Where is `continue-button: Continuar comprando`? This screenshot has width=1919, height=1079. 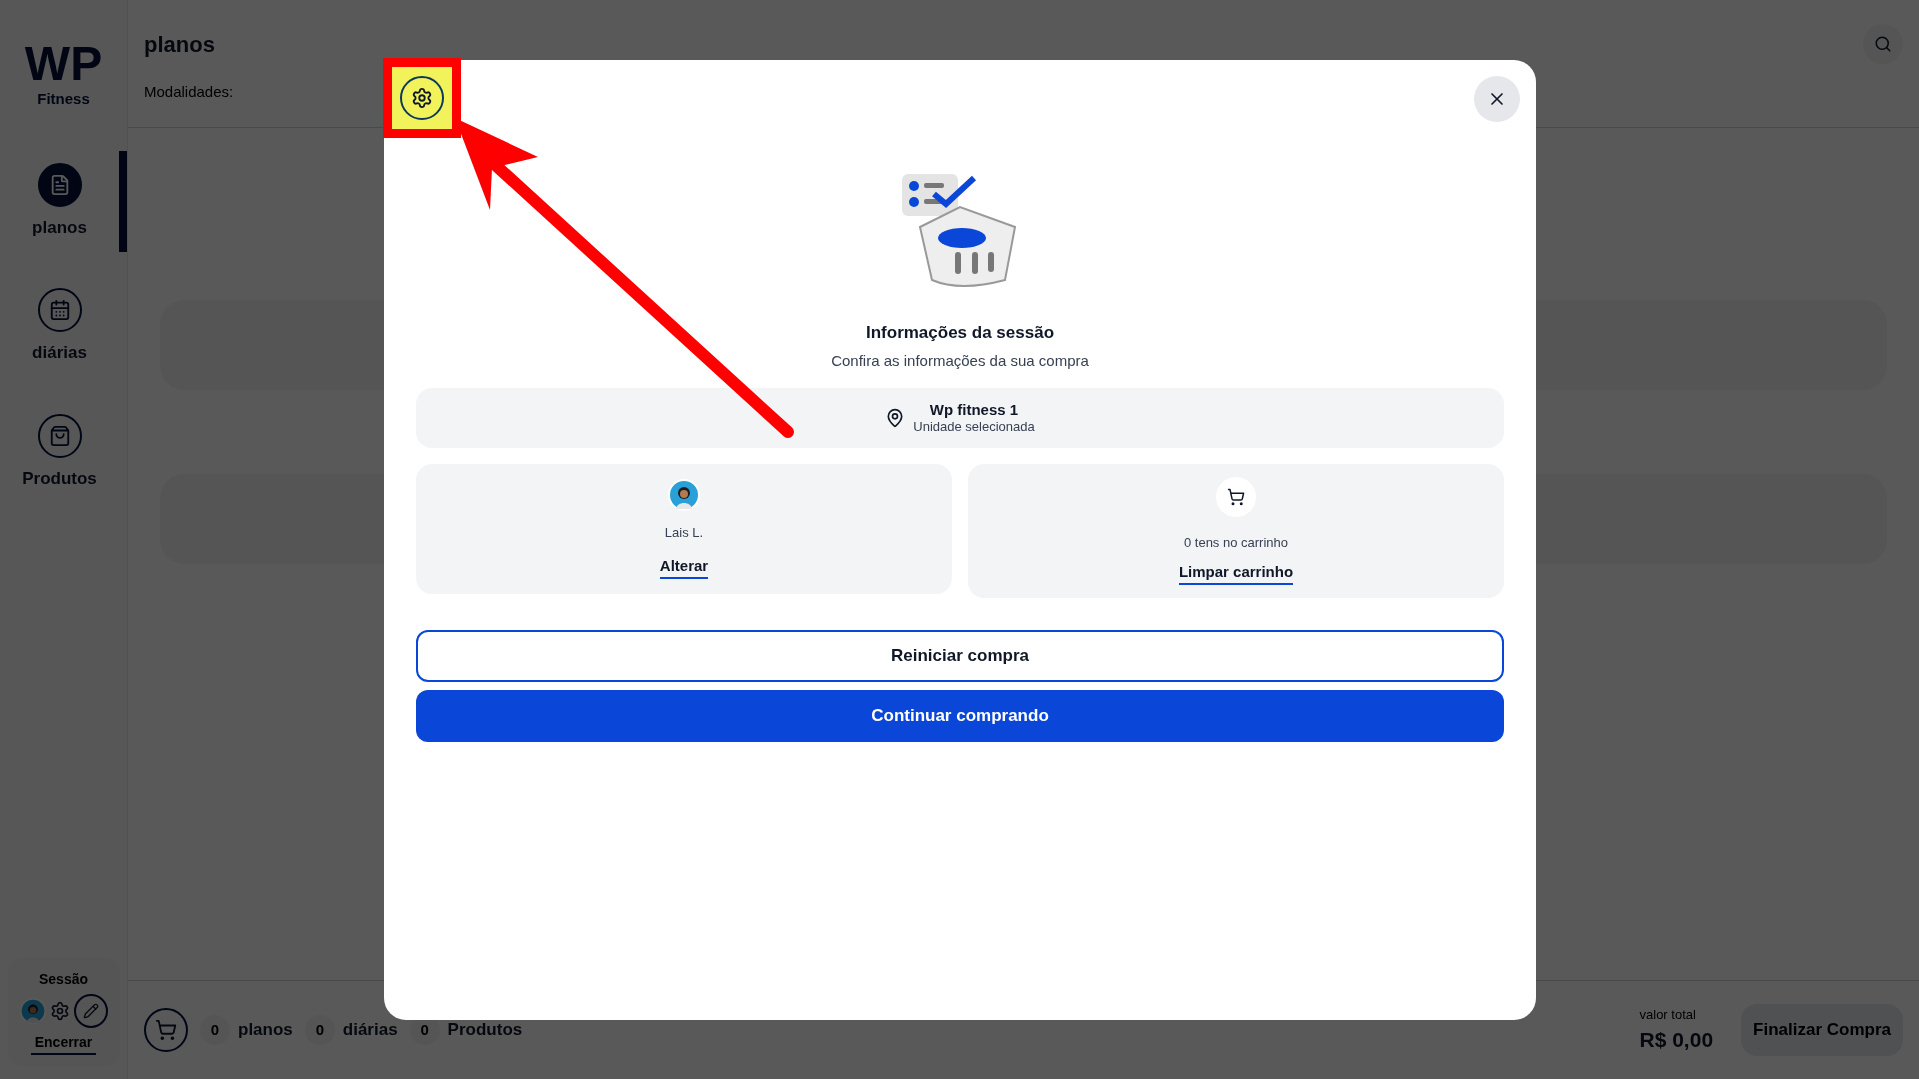
continue-button: Continuar comprando is located at coordinates (960, 716).